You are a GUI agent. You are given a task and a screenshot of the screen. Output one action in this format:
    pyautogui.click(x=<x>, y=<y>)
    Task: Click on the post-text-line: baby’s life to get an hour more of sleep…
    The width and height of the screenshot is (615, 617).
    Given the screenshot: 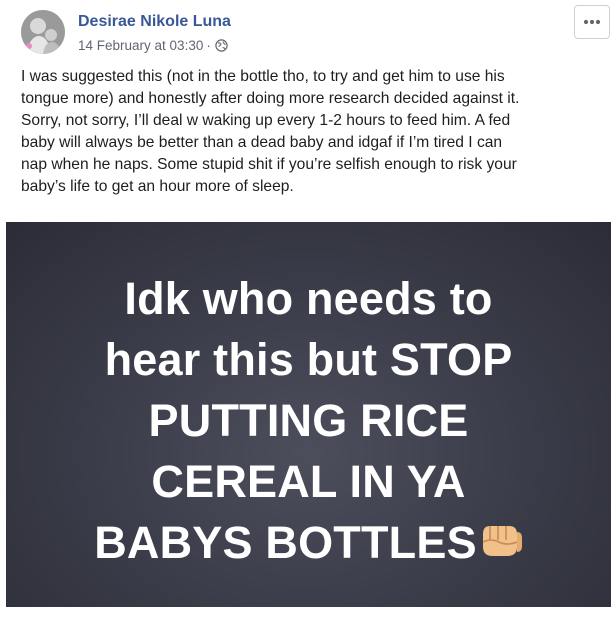 What is the action you would take?
    pyautogui.click(x=157, y=186)
    